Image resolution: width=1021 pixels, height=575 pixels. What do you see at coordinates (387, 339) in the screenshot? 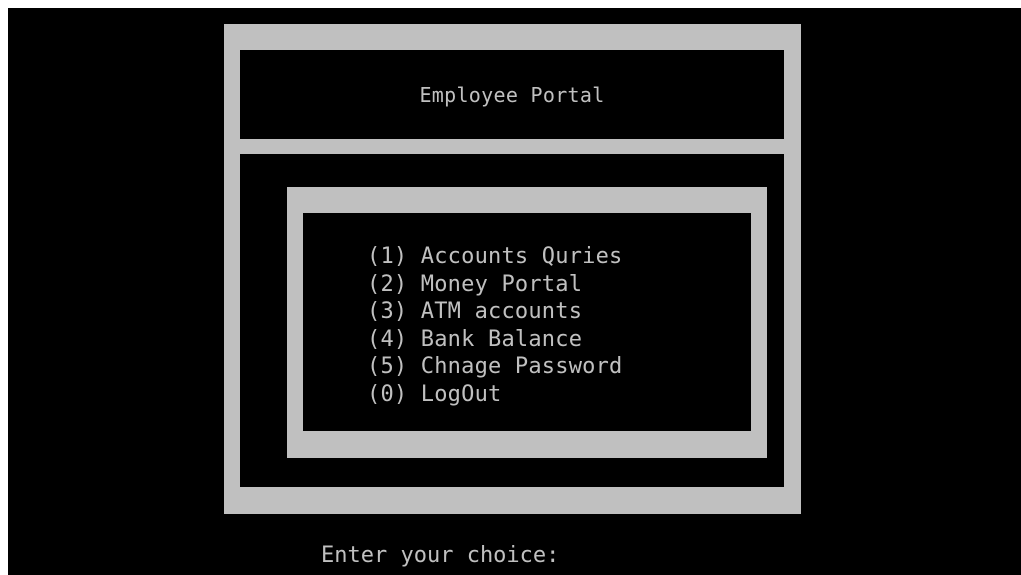
I see `menu-item-key: (4)` at bounding box center [387, 339].